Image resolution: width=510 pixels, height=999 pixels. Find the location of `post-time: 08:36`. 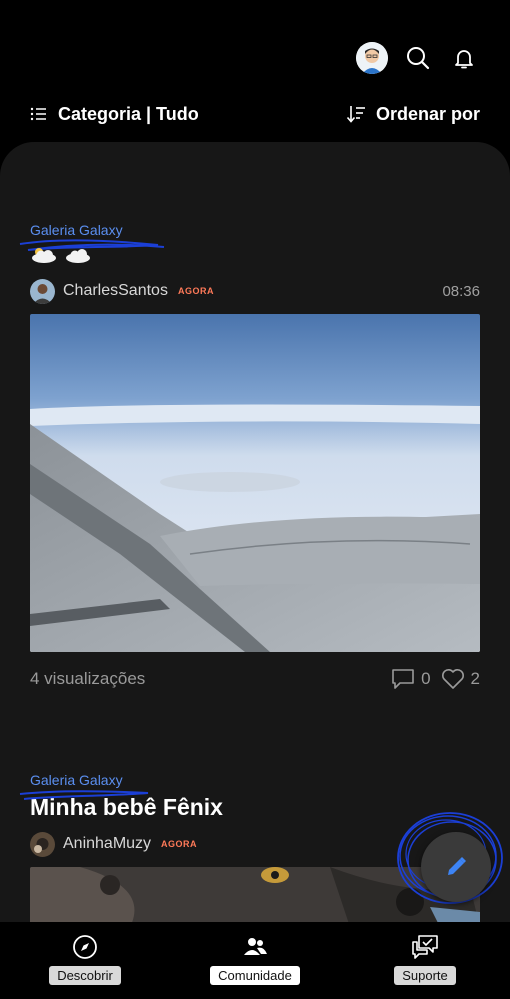

post-time: 08:36 is located at coordinates (461, 291).